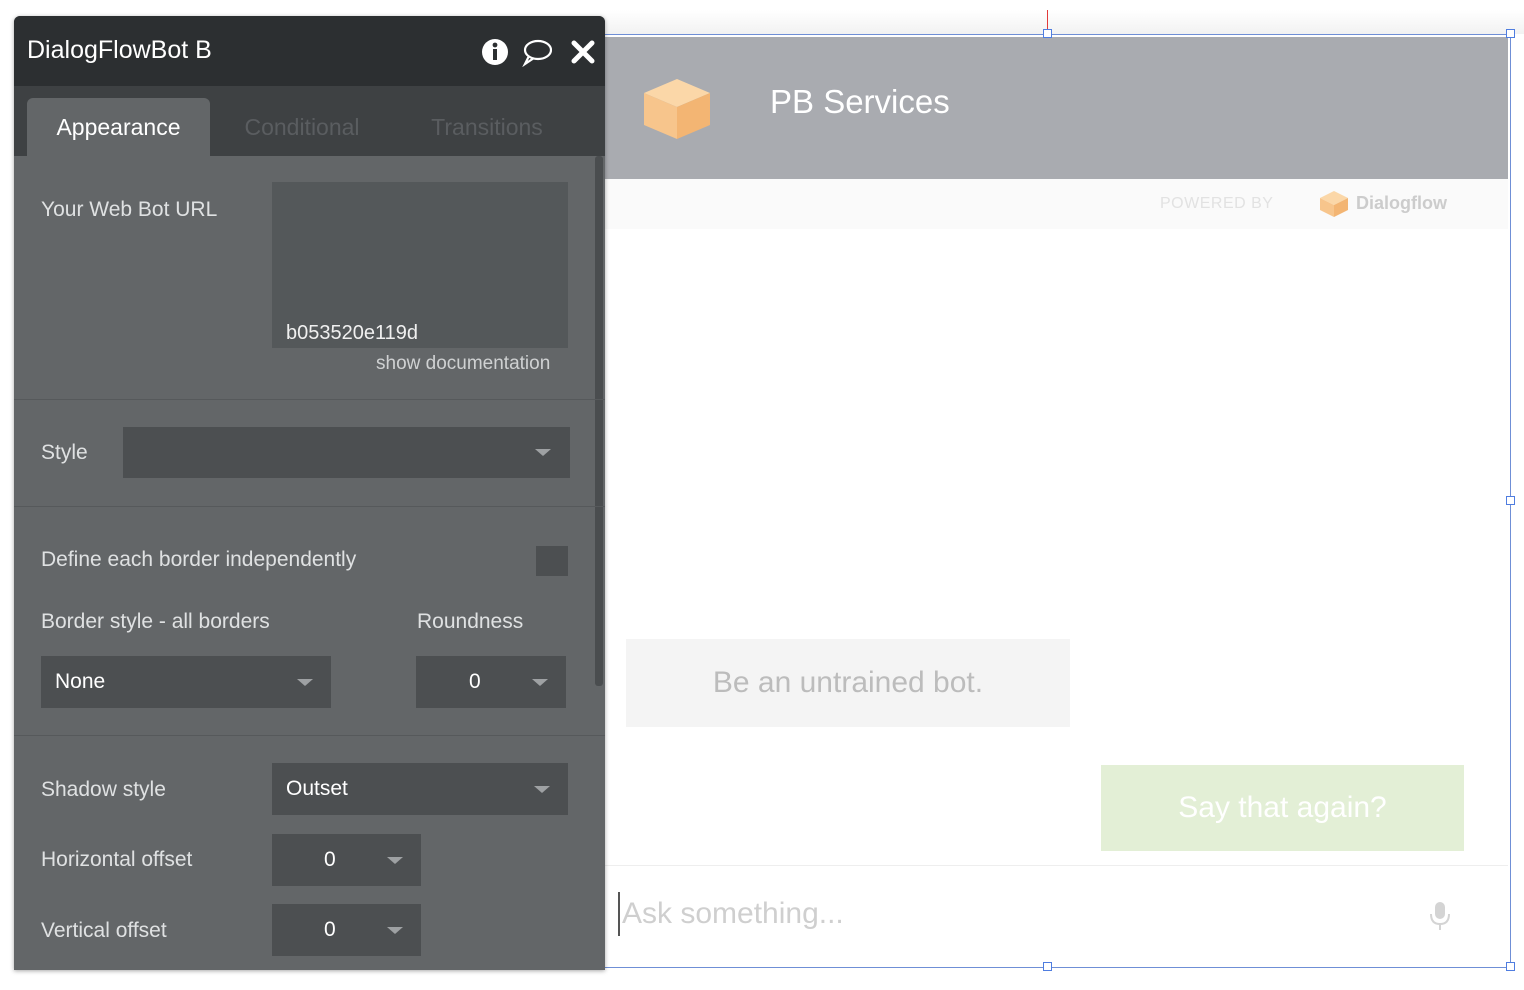 This screenshot has height=990, width=1524. What do you see at coordinates (346, 930) in the screenshot?
I see `vertical-offset-dropdown: 0` at bounding box center [346, 930].